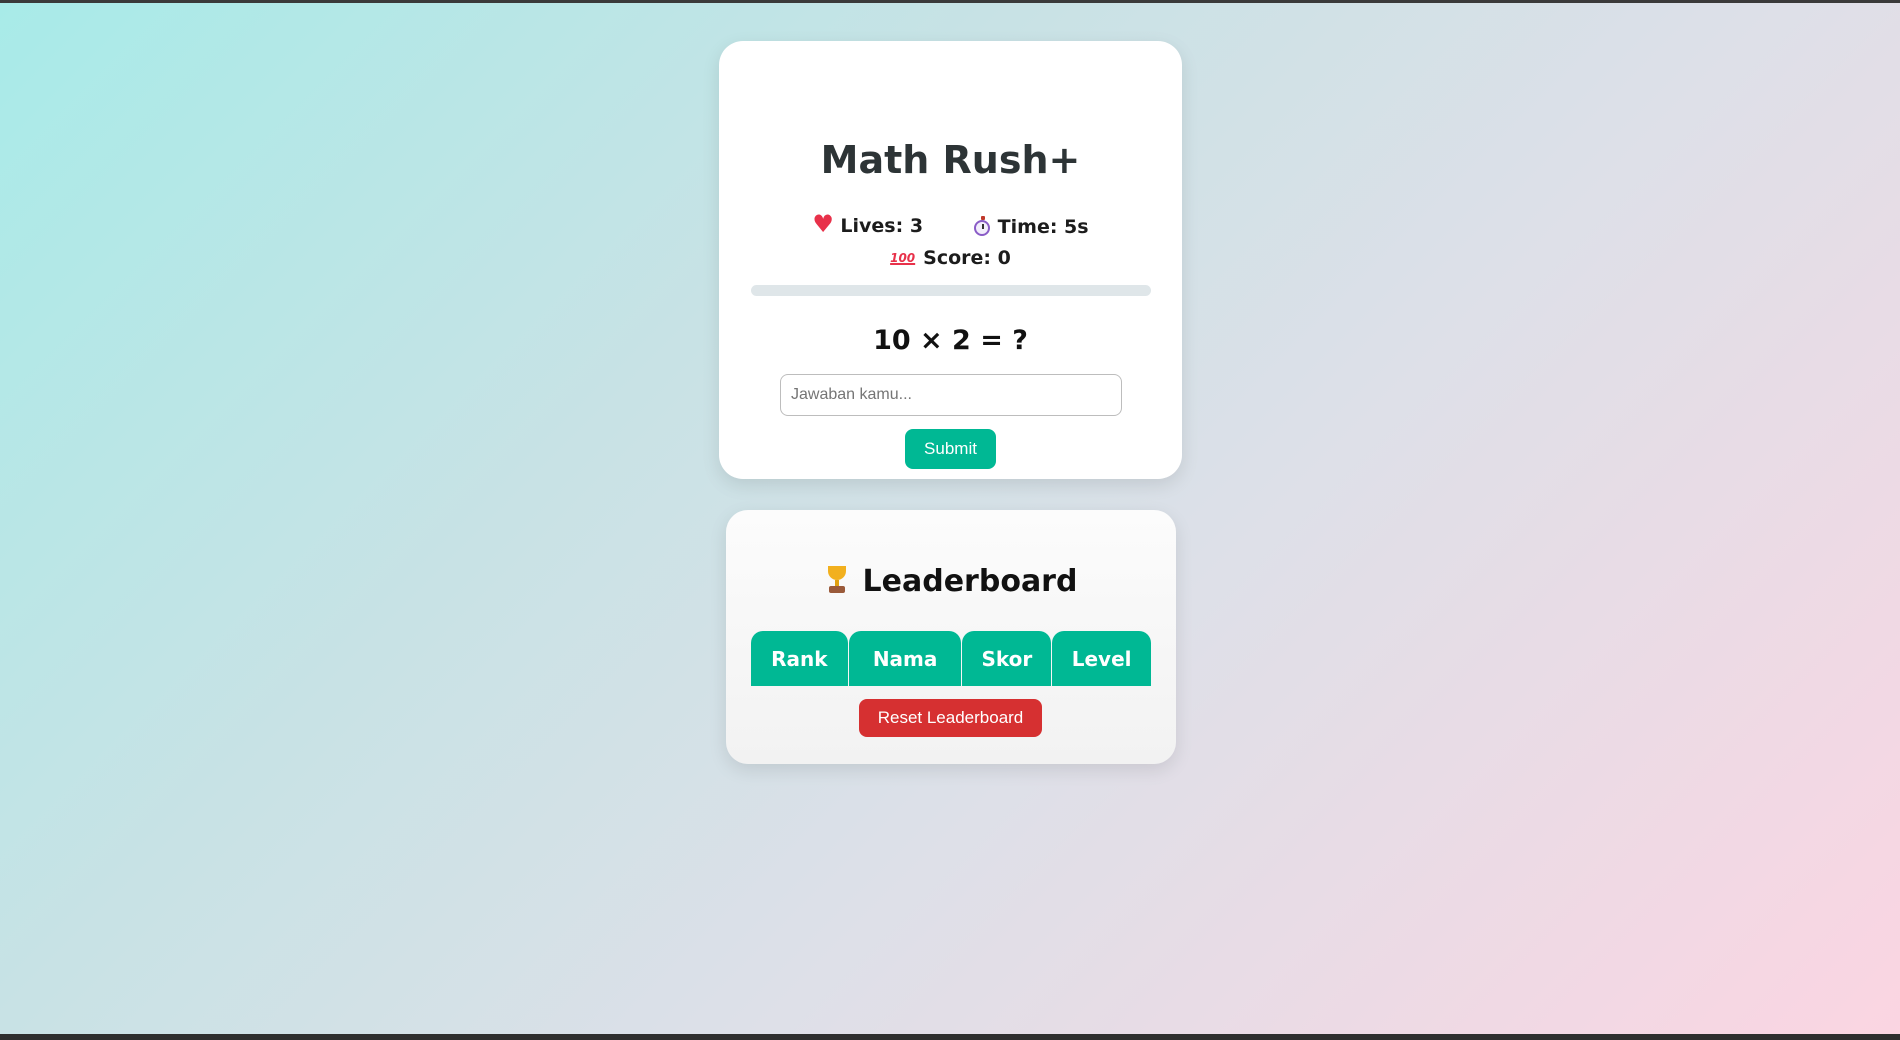  What do you see at coordinates (951, 290) in the screenshot?
I see `timer-progress-bar` at bounding box center [951, 290].